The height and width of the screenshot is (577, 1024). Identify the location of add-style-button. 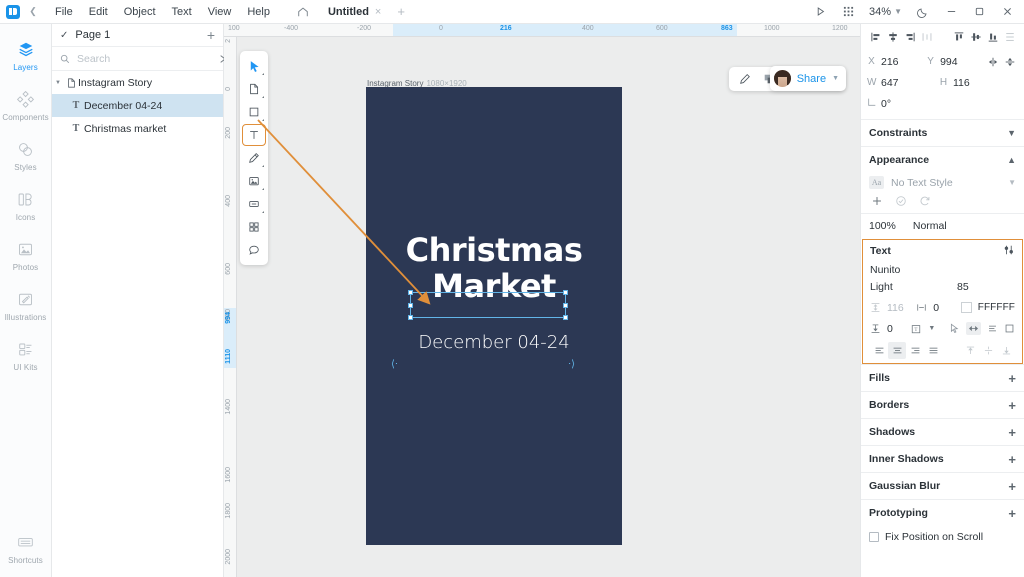
(877, 201).